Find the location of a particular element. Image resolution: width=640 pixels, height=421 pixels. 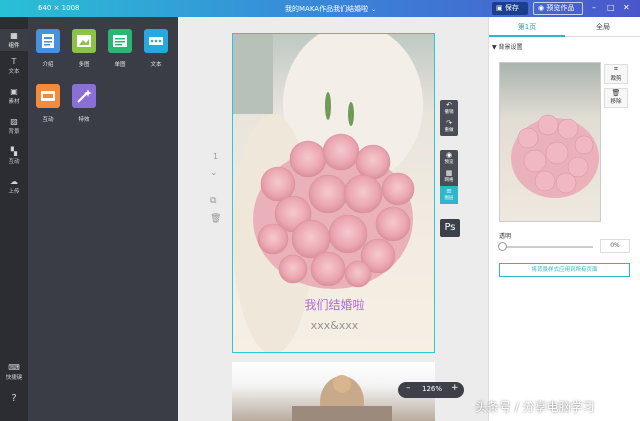

preview-button: ◉ 预览作品 is located at coordinates (558, 8).